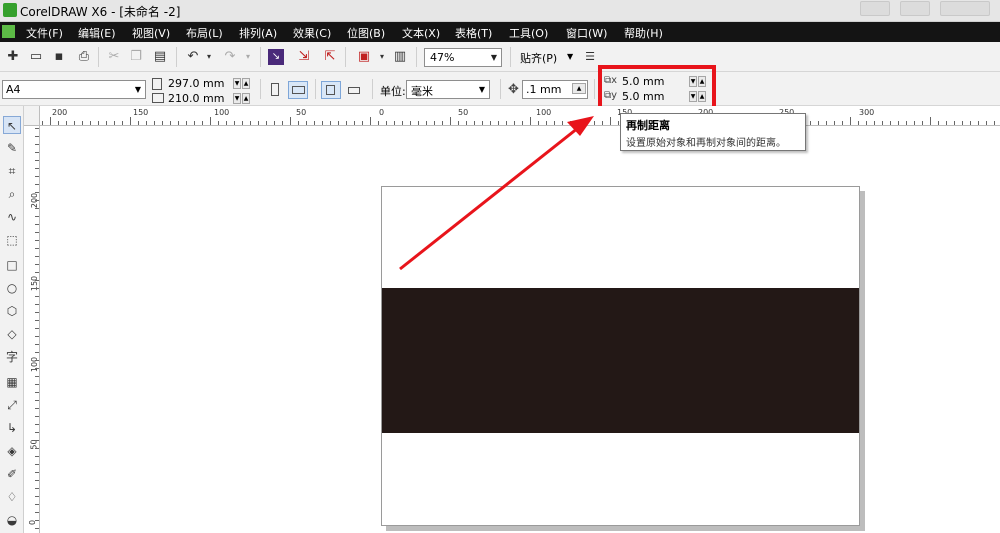 This screenshot has width=1000, height=533. I want to click on page-size-value: A4, so click(13, 89).